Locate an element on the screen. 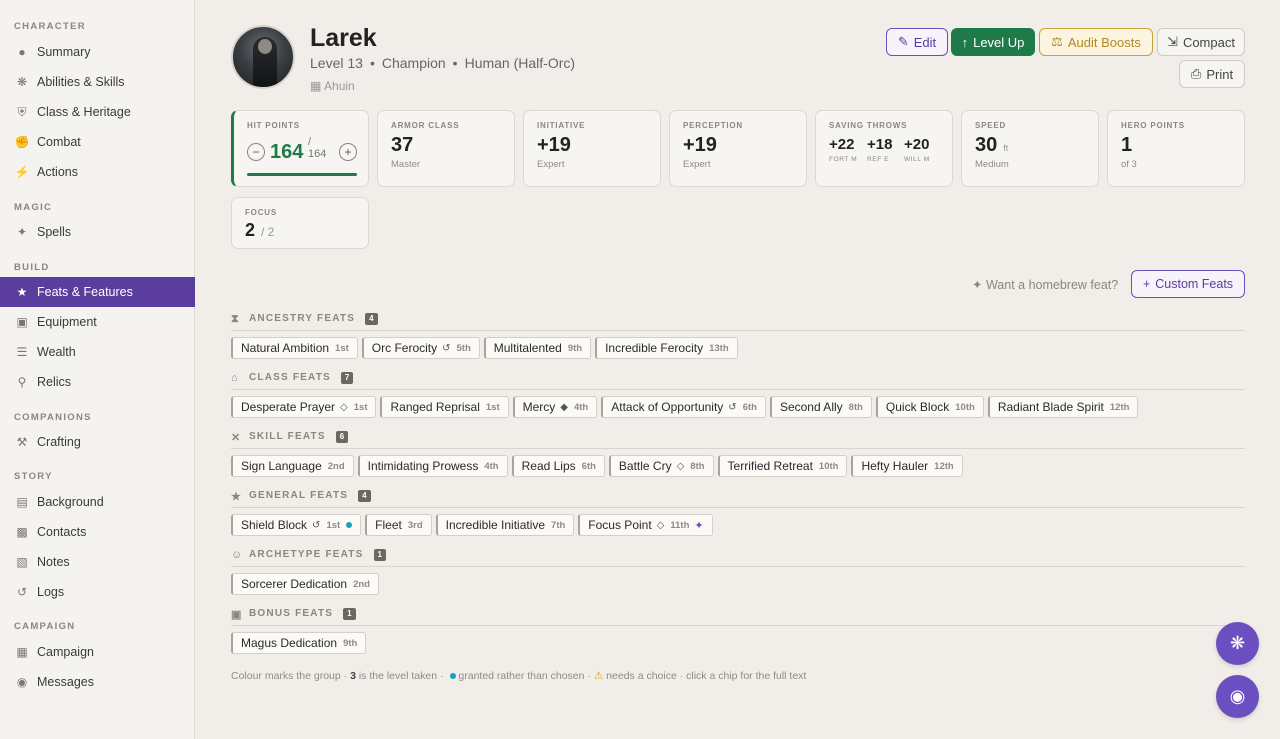 The height and width of the screenshot is (739, 1280). sidebar-item-actions: ⚡ Actions is located at coordinates (97, 172).